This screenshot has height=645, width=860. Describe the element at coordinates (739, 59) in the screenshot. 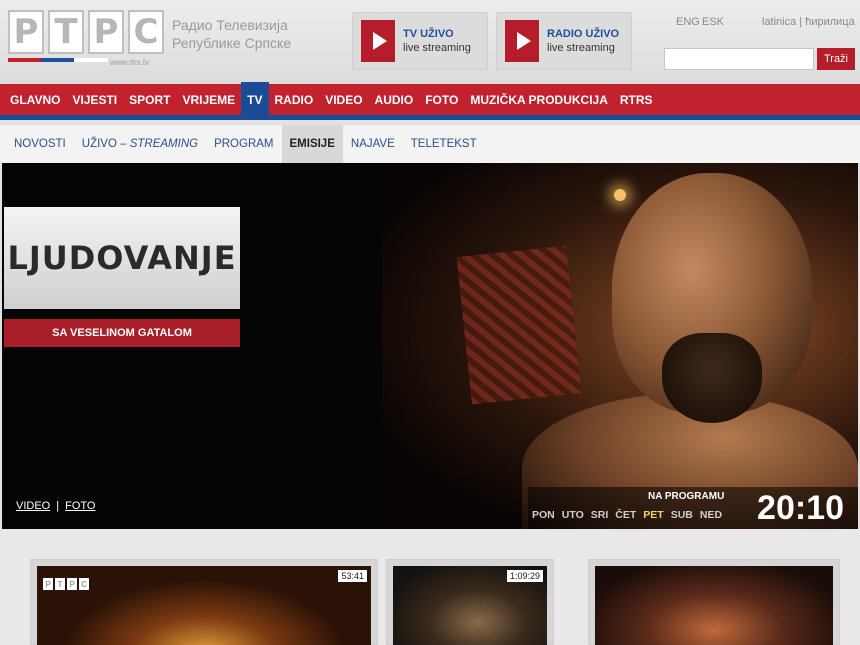

I see `search-input` at that location.